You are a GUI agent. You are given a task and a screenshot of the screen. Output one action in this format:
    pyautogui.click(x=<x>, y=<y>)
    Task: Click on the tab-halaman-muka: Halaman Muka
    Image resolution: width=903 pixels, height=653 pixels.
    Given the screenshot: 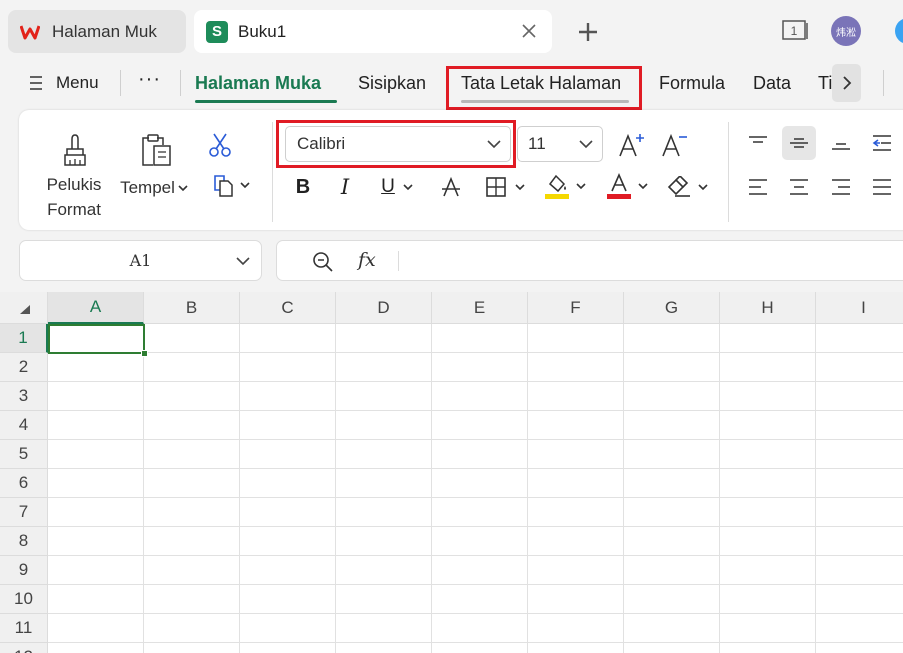 What is the action you would take?
    pyautogui.click(x=258, y=83)
    